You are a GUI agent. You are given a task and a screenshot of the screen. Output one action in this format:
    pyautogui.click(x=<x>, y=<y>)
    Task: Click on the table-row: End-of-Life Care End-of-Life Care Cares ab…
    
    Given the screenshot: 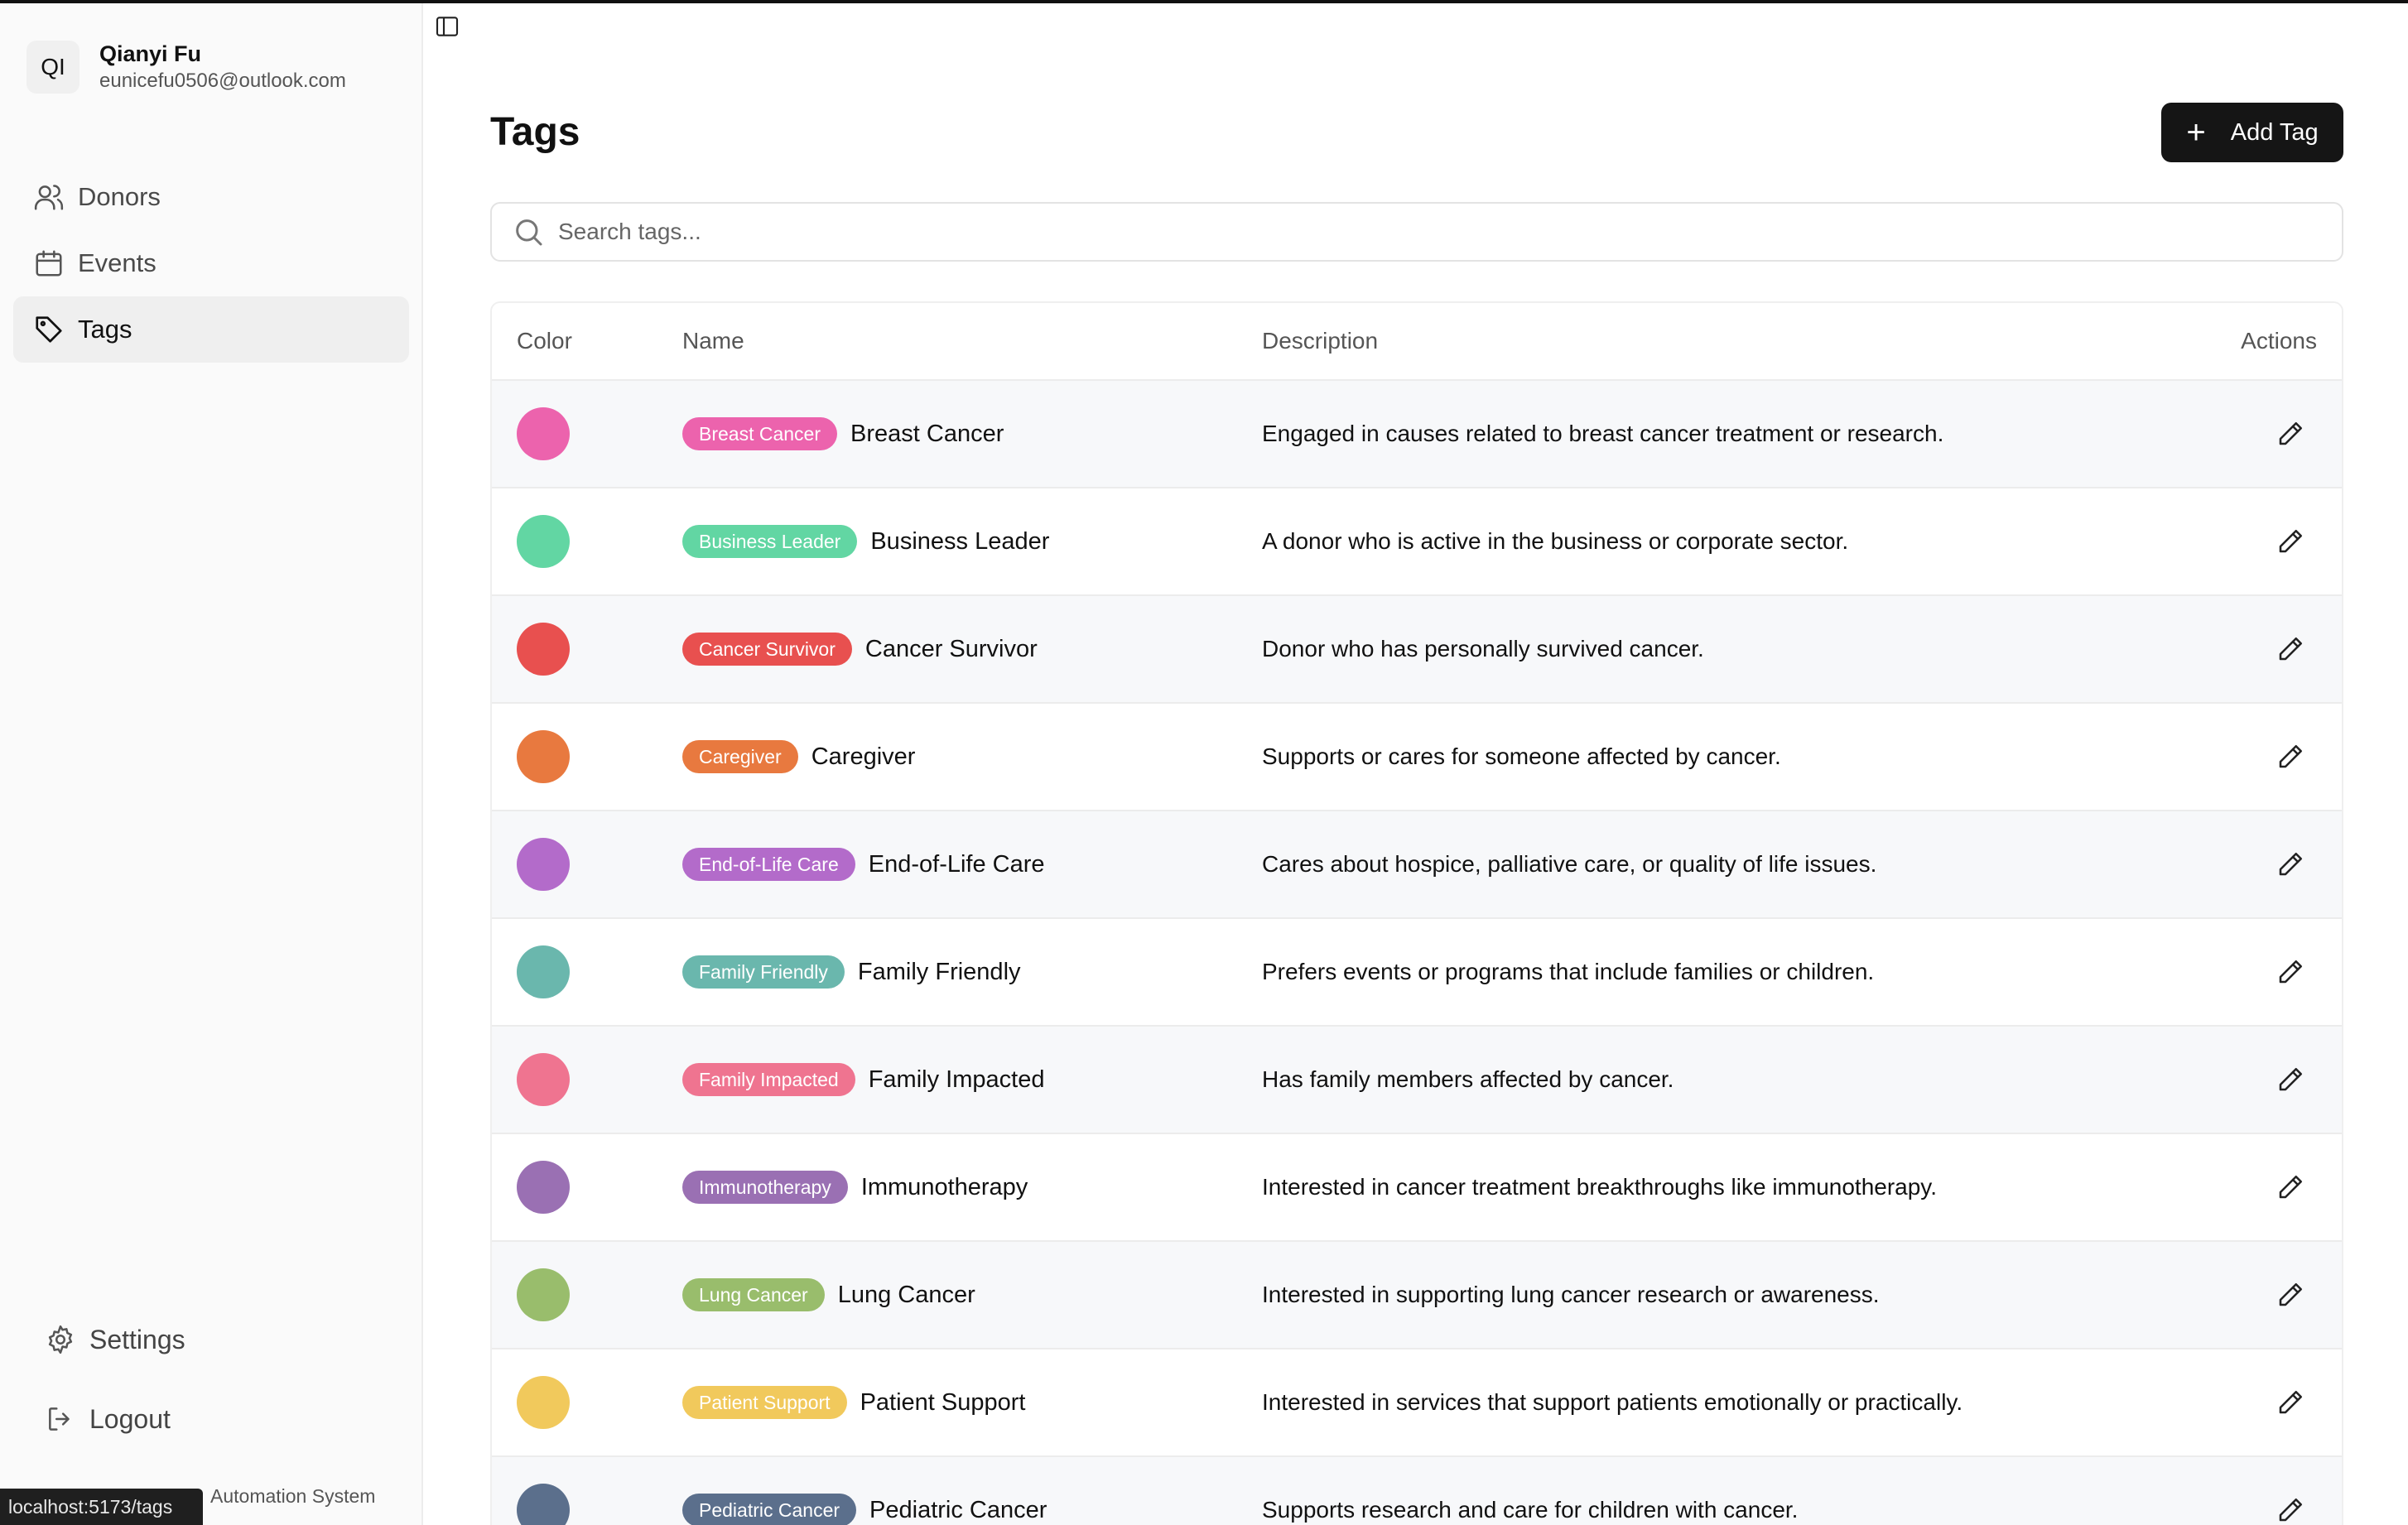 What is the action you would take?
    pyautogui.click(x=1417, y=865)
    